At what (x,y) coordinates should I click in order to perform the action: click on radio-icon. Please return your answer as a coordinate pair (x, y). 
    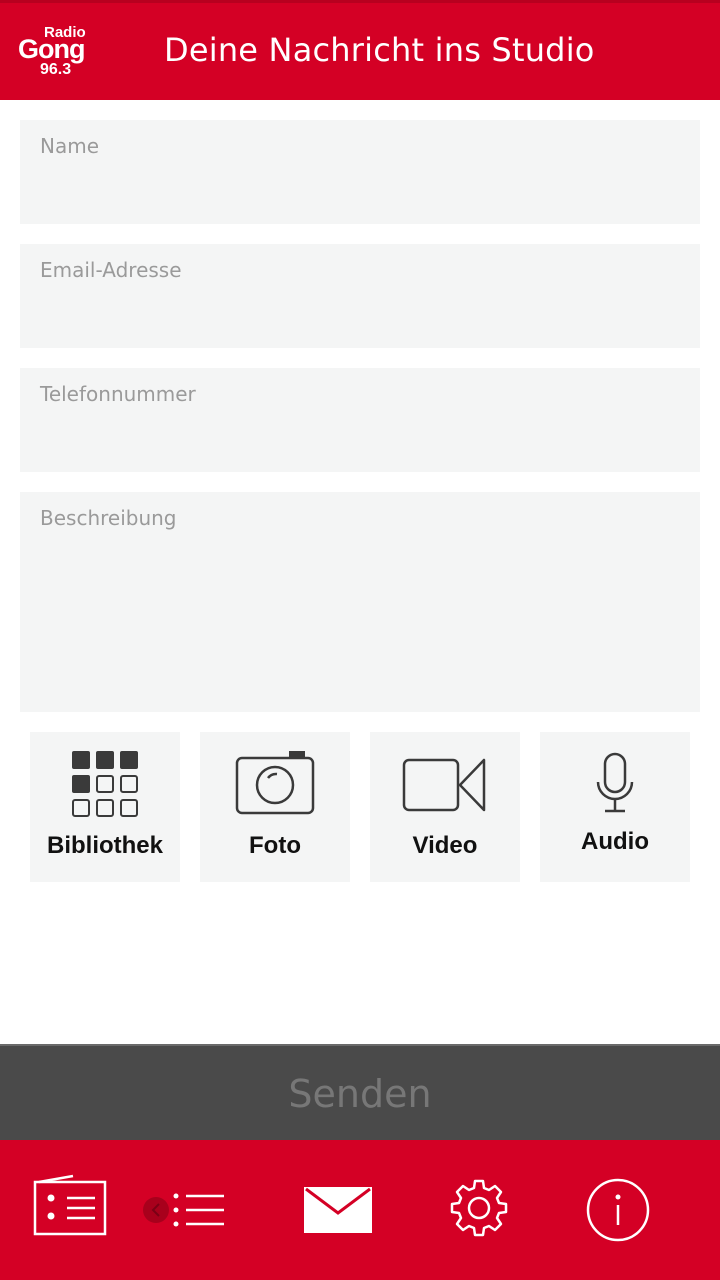
    Looking at the image, I should click on (70, 1205).